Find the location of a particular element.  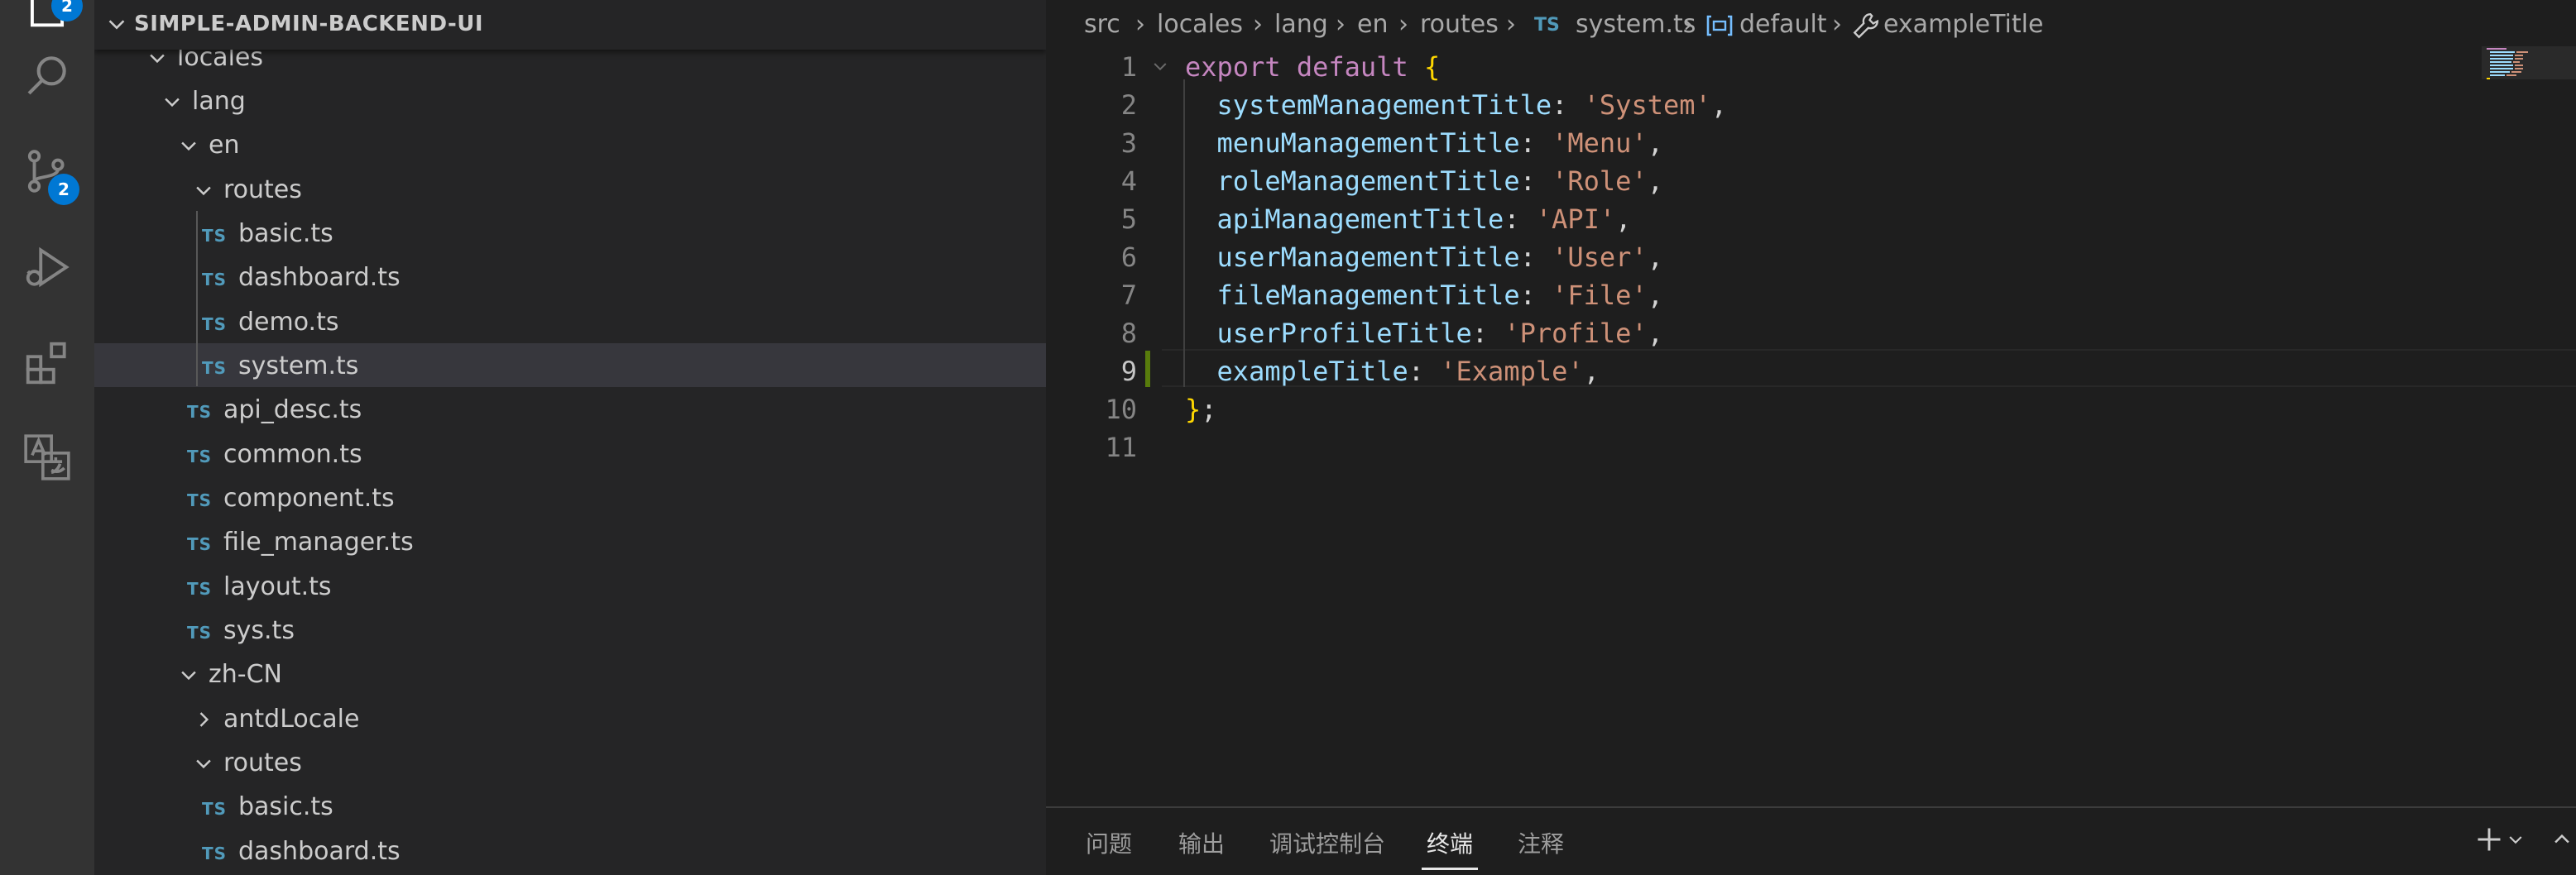

tab-output: 输出 is located at coordinates (1202, 842).